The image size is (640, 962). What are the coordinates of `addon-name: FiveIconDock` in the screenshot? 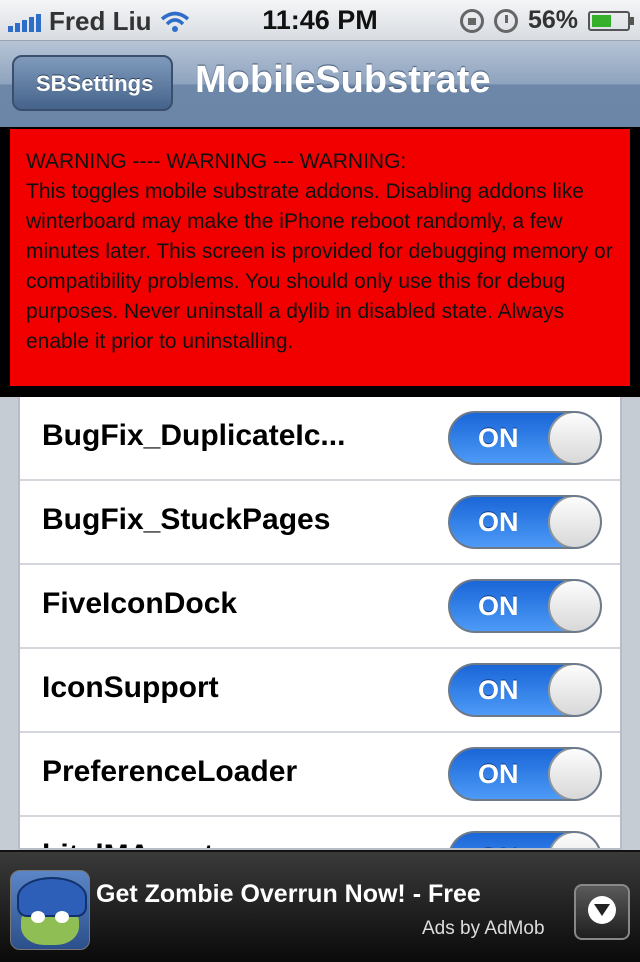 It's located at (140, 603).